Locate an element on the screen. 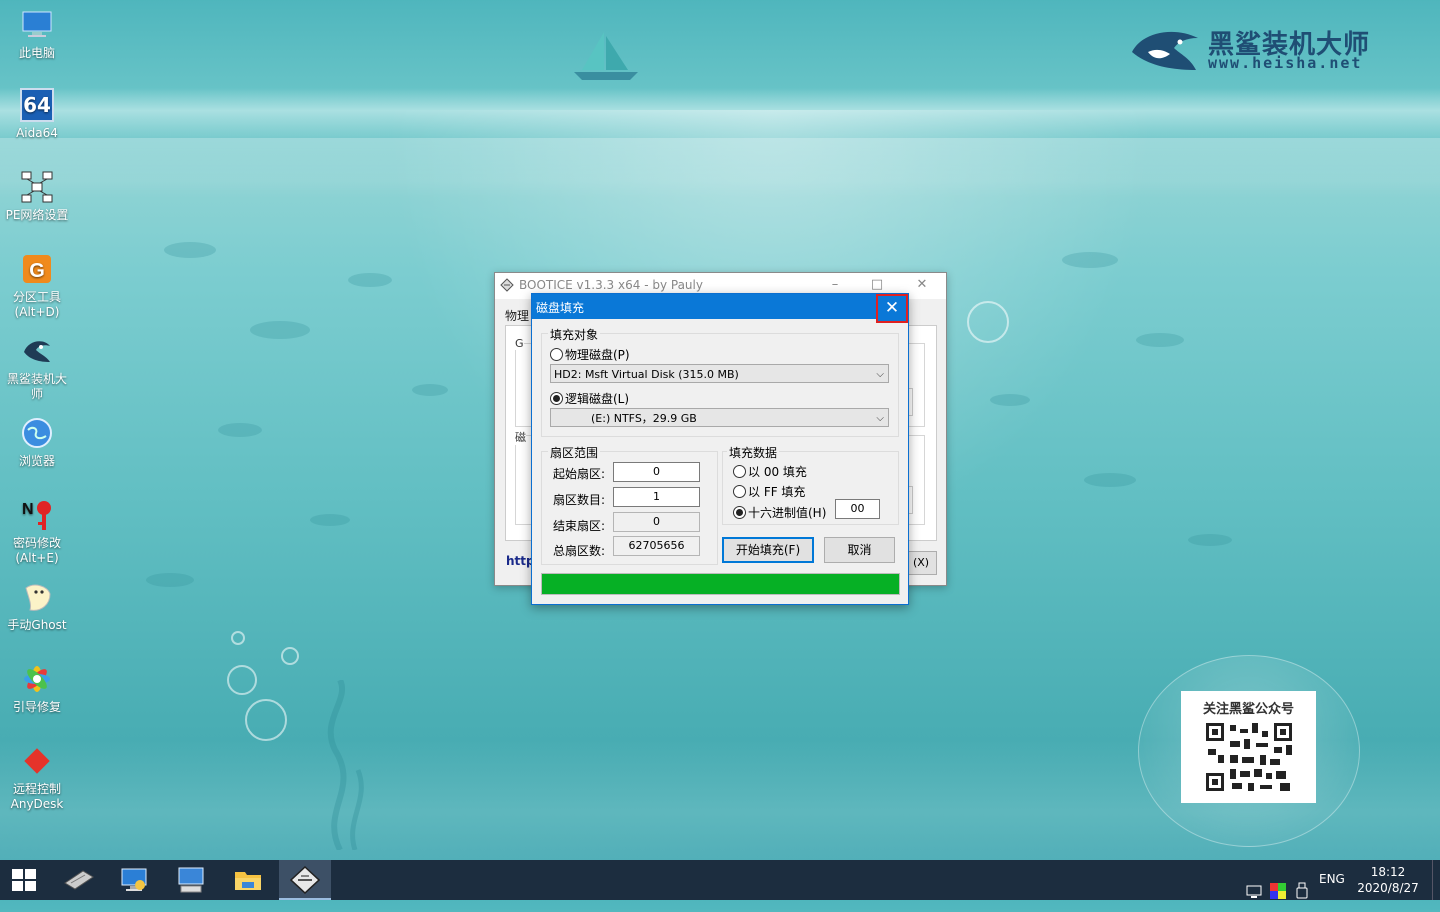 The height and width of the screenshot is (912, 1440). shark-logo-icon is located at coordinates (1165, 50).